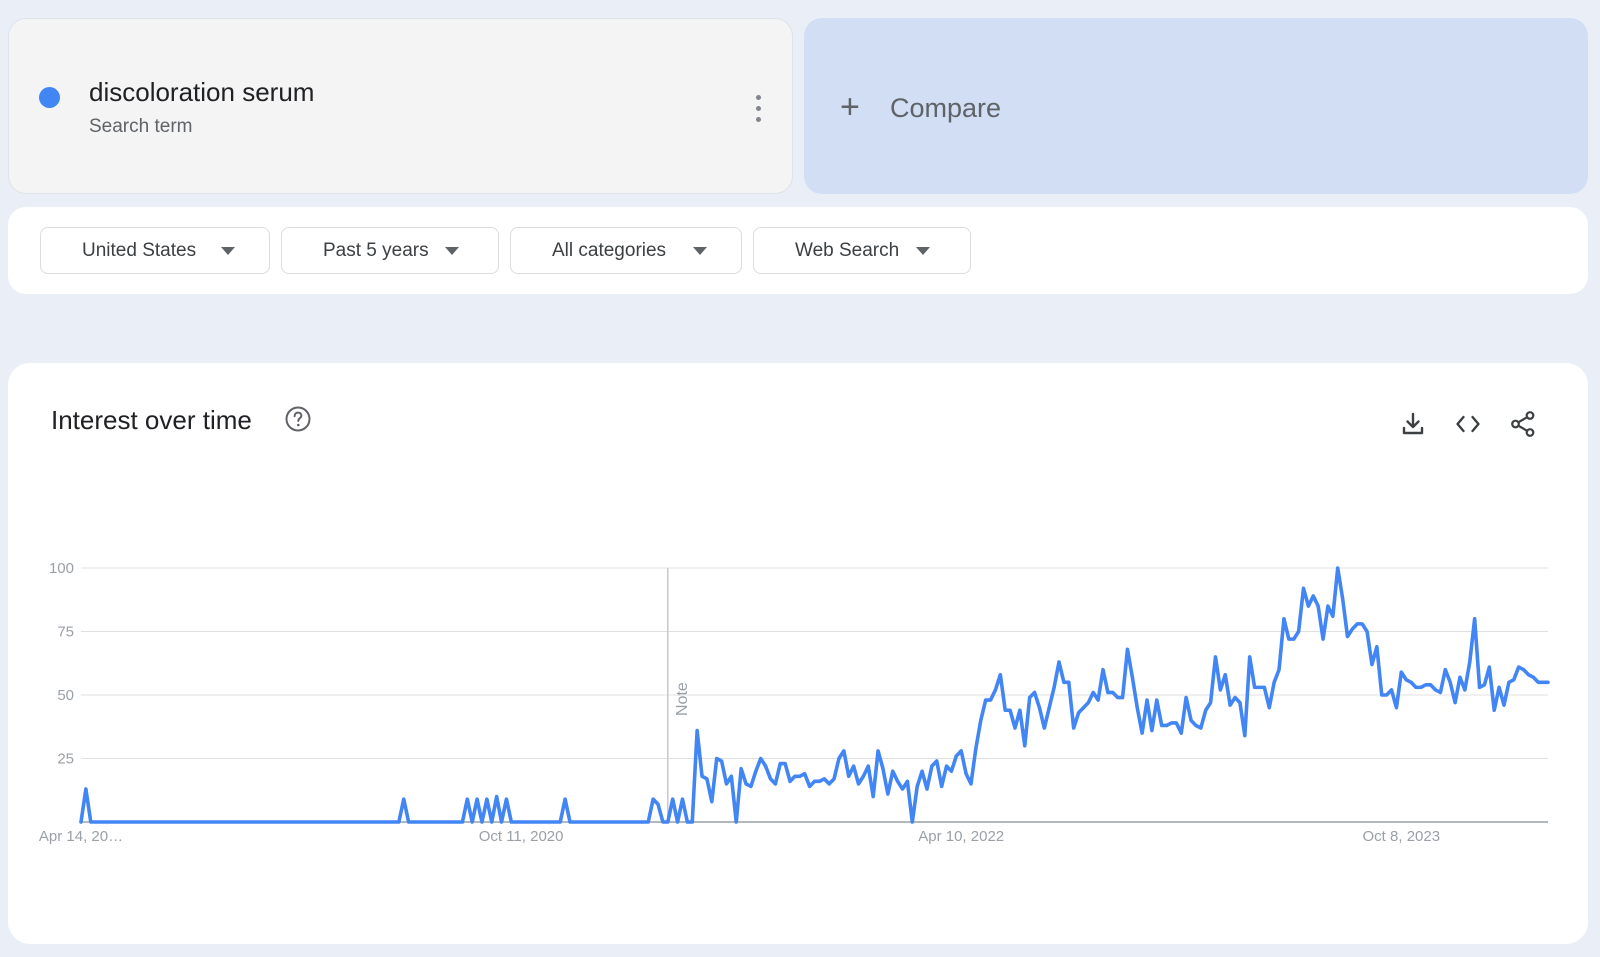  Describe the element at coordinates (376, 250) in the screenshot. I see `time-range-filter-label: Past 5 years` at that location.